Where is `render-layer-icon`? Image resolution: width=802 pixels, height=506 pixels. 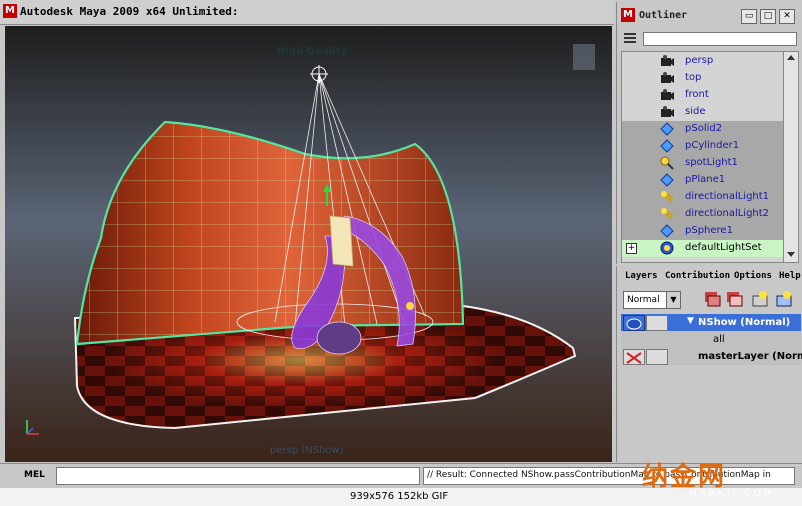
render-layer-icon is located at coordinates (634, 324).